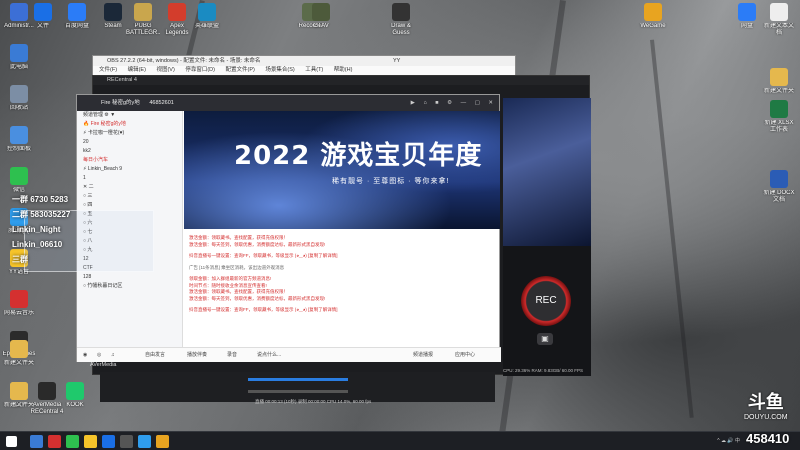 The image size is (800, 450). I want to click on channel-tree-item: 🔥 Fire 秘密g的y地, so click(129, 124).